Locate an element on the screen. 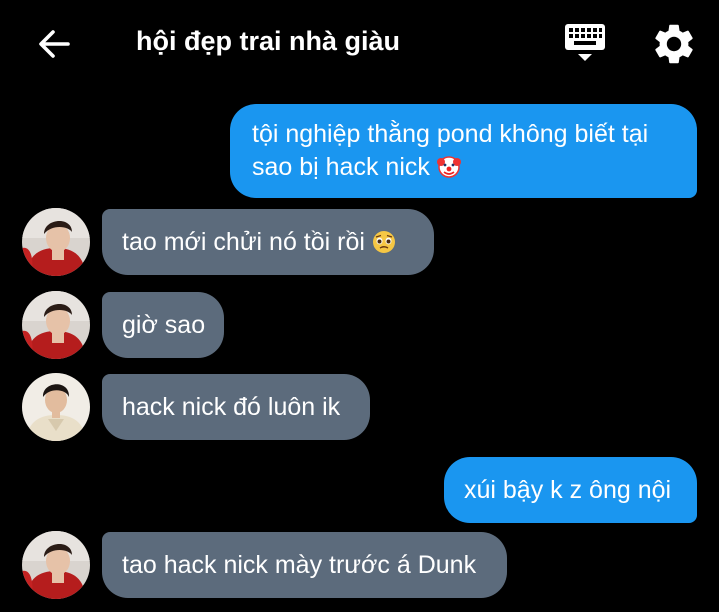 Image resolution: width=719 pixels, height=612 pixels. message-bubble-incoming: tao hack nick mày trước á Dunk is located at coordinates (304, 565).